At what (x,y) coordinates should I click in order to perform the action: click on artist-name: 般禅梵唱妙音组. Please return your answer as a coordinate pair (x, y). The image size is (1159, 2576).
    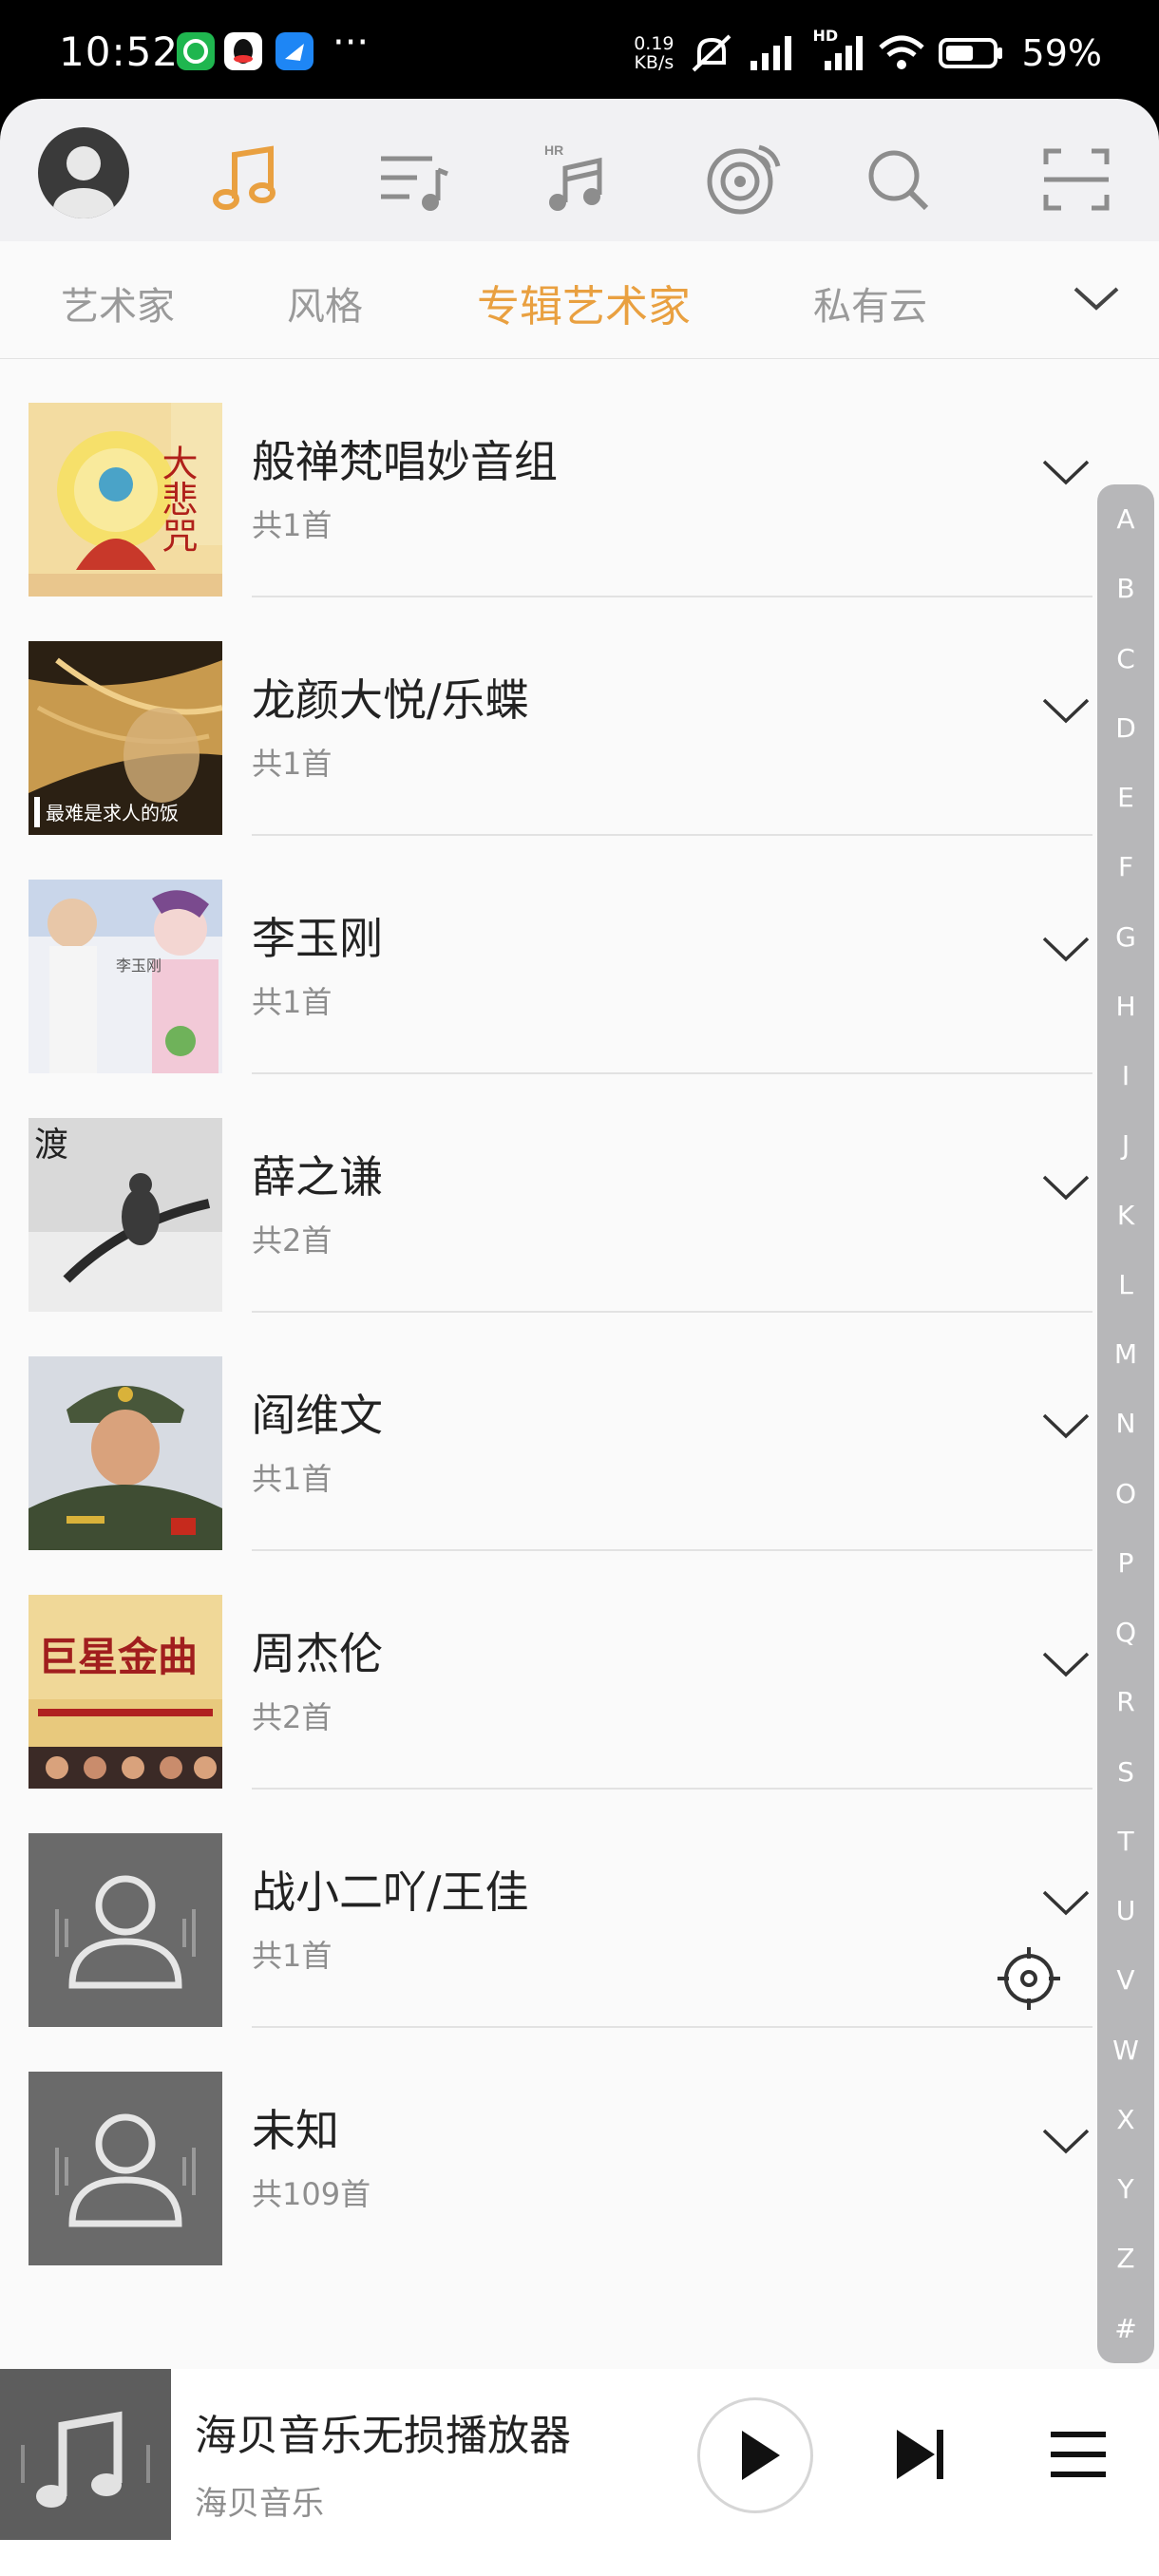
    Looking at the image, I should click on (405, 461).